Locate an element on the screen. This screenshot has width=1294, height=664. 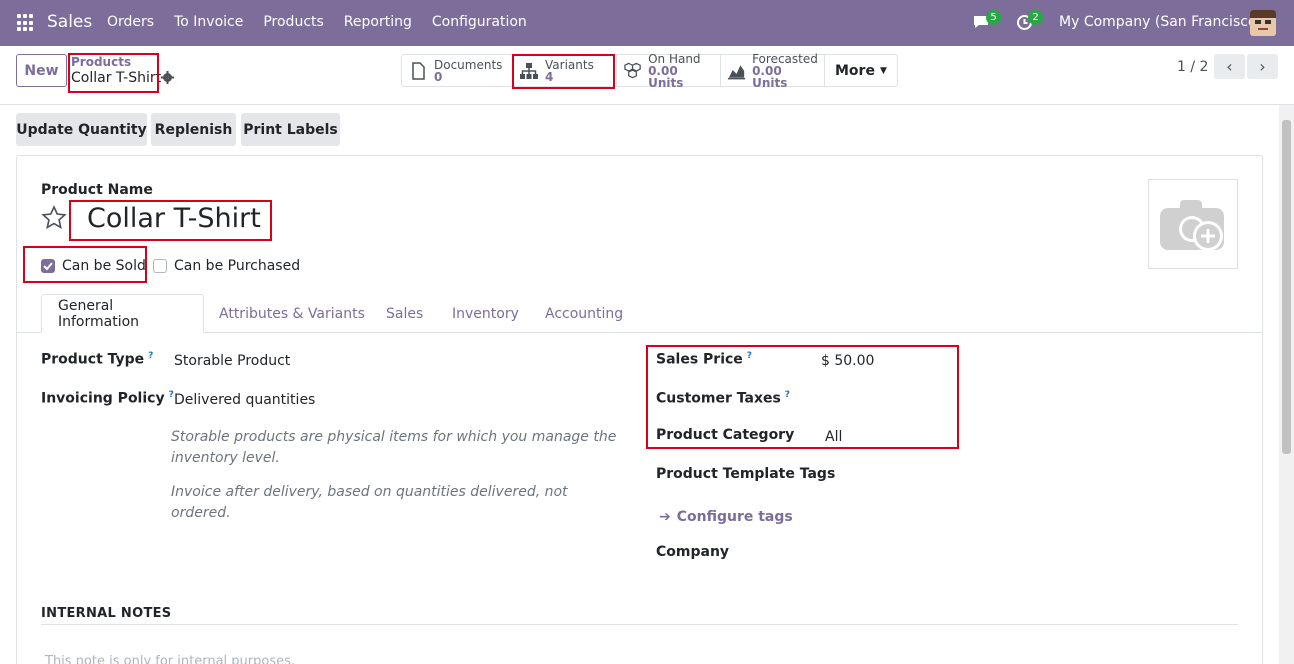
forecasted-smart-button: Forecasted 0.00 Units is located at coordinates (773, 70).